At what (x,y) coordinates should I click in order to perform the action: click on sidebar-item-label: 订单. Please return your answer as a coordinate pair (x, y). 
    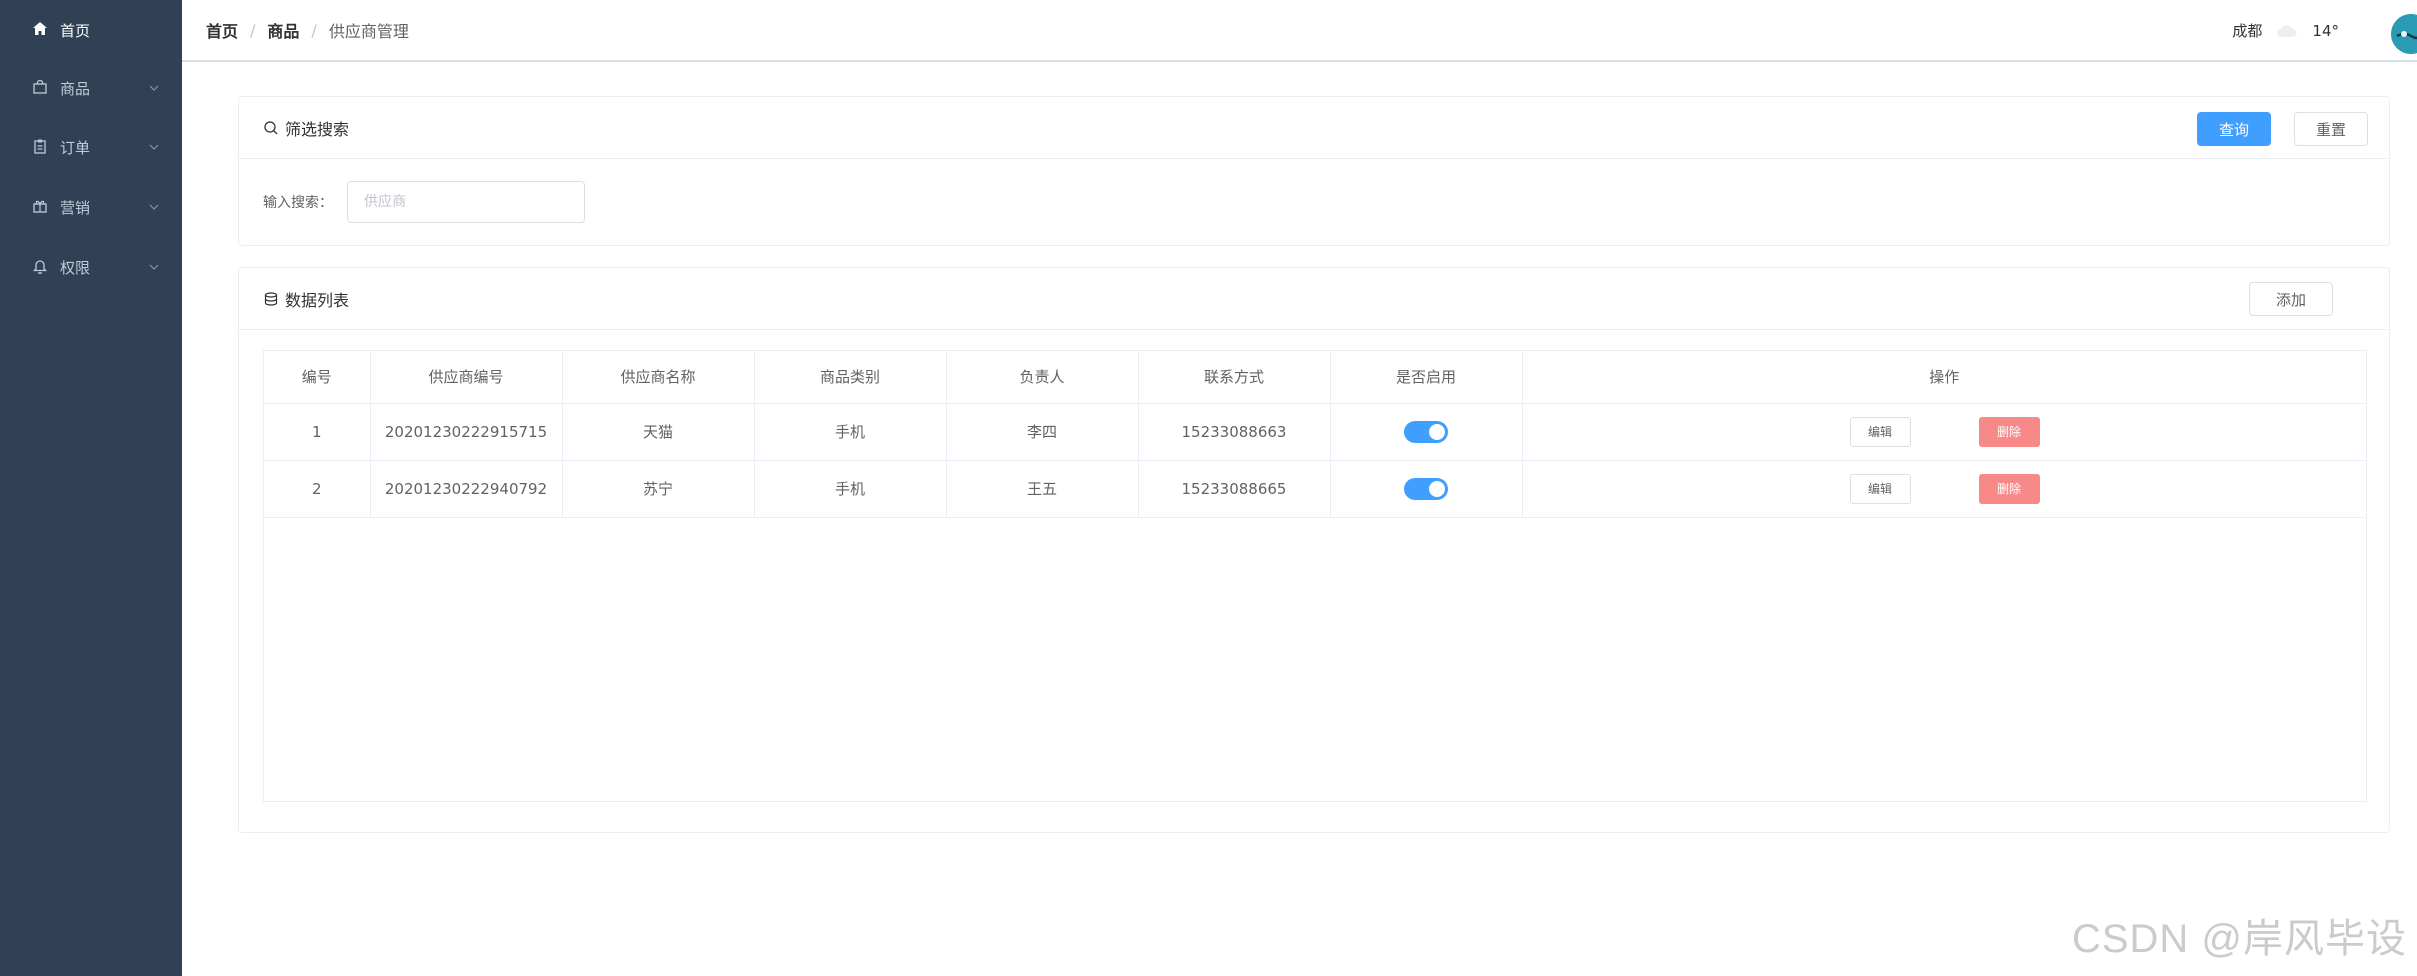
    Looking at the image, I should click on (75, 147).